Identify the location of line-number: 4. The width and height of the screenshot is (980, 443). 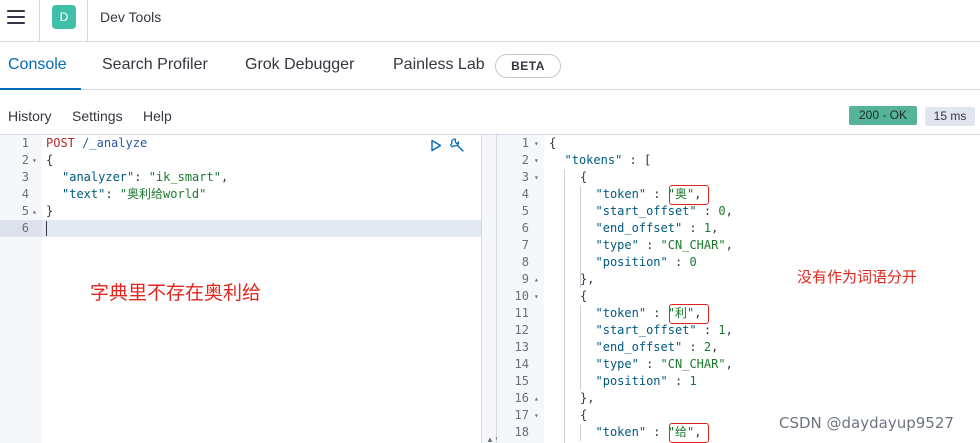
(25, 194).